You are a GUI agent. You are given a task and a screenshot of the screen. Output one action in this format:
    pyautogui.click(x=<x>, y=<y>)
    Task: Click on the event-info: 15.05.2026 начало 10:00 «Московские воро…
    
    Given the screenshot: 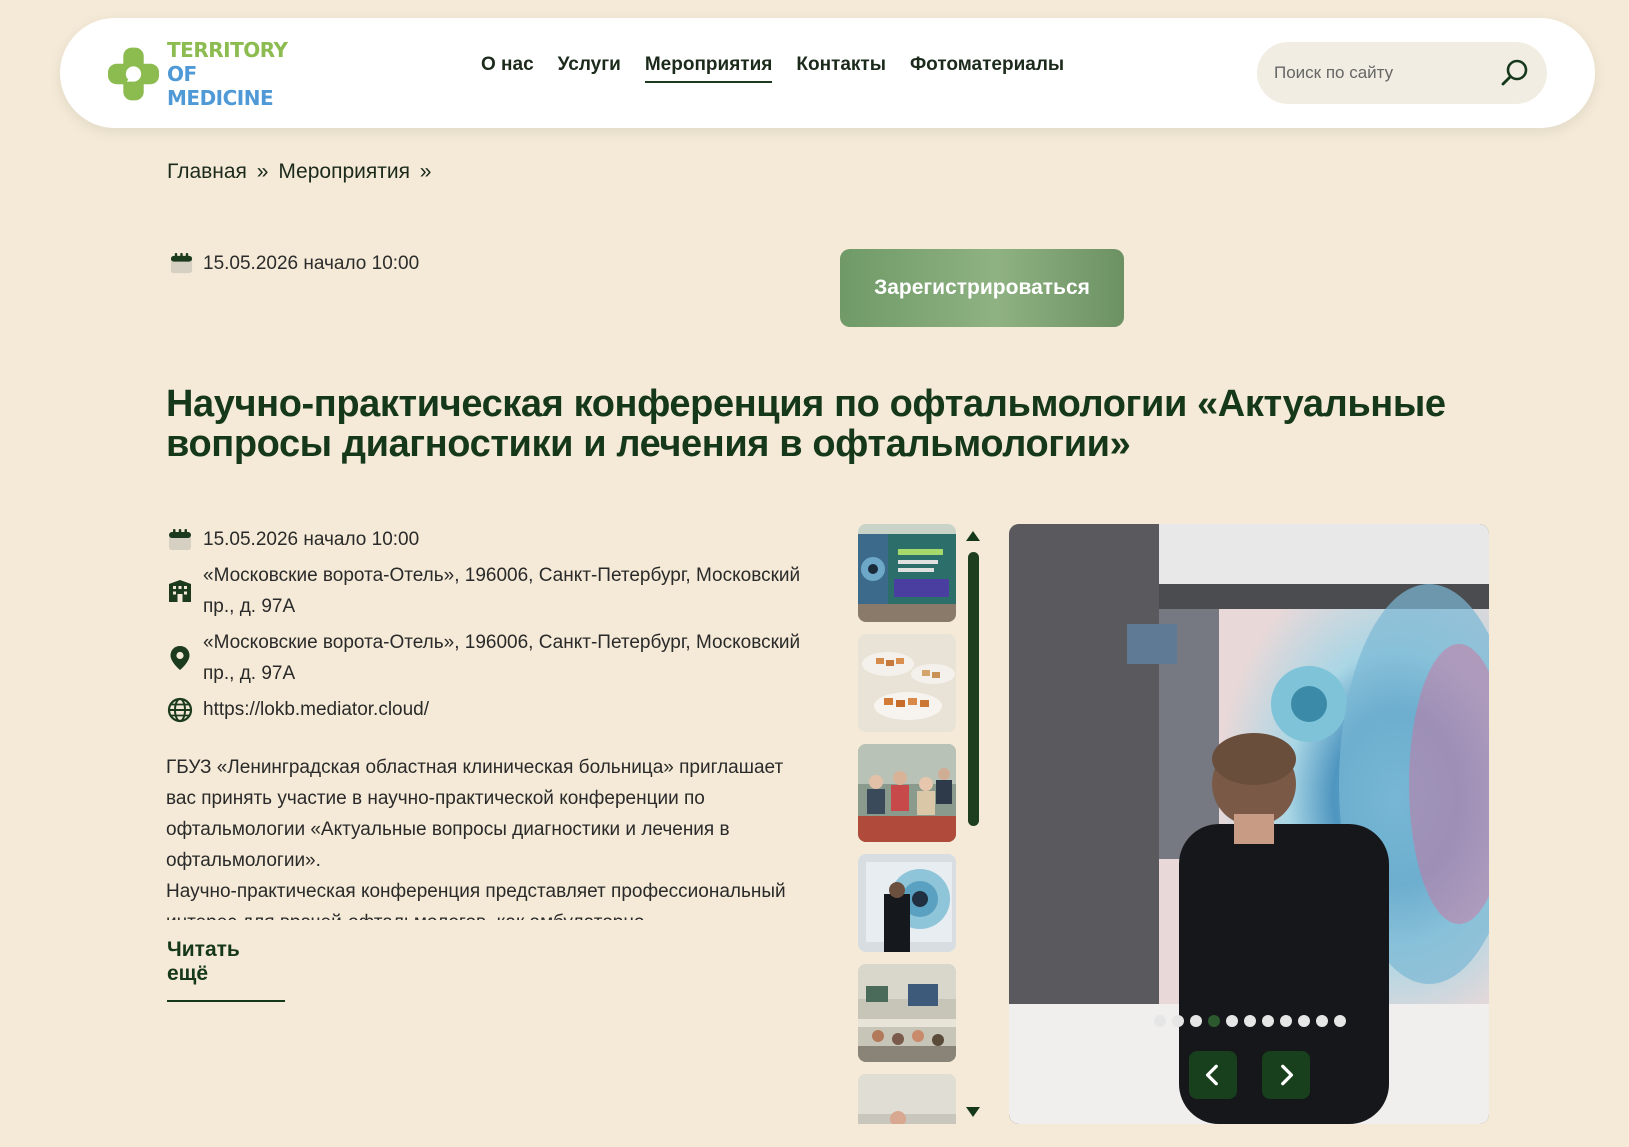 What is the action you would take?
    pyautogui.click(x=487, y=627)
    